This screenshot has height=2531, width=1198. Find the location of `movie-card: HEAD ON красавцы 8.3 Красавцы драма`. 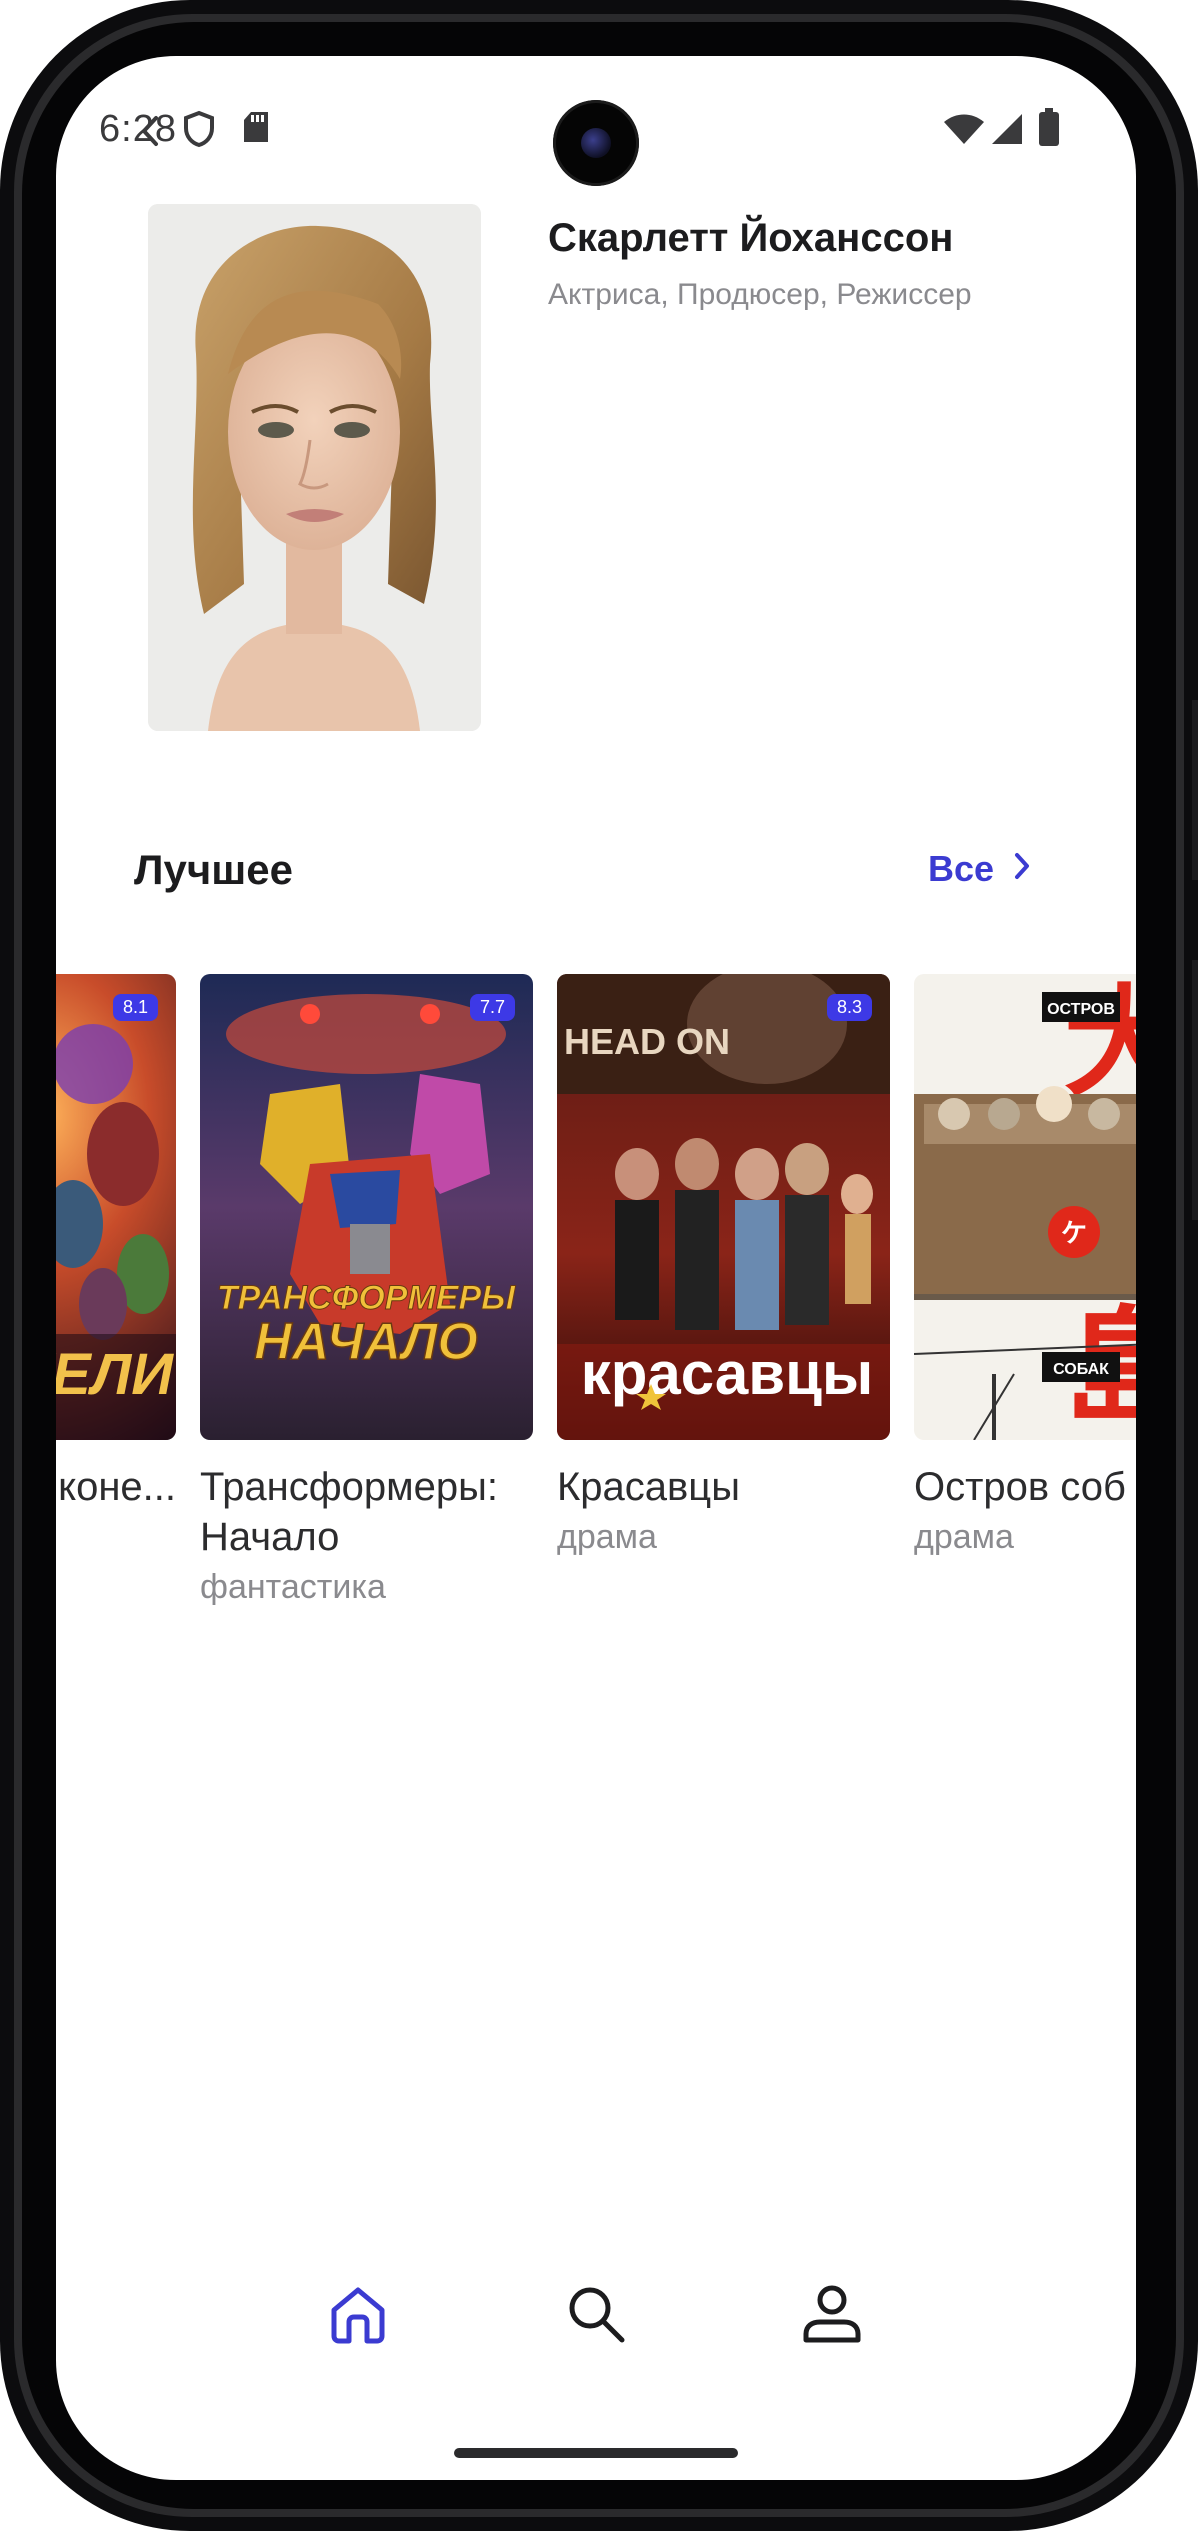

movie-card: HEAD ON красавцы 8.3 Красавцы драма is located at coordinates (723, 1265).